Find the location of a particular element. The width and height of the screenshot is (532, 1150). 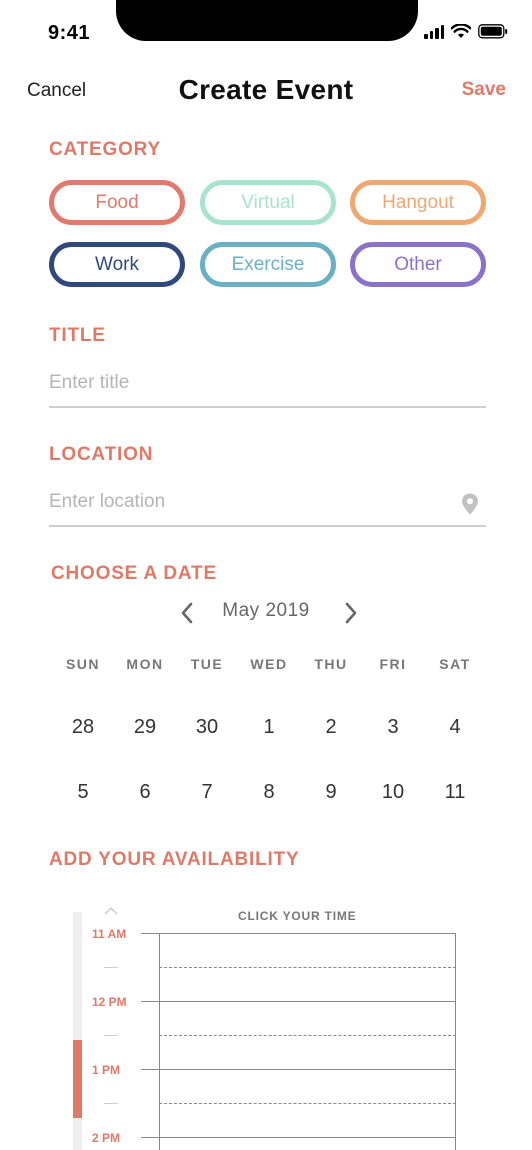

nav-bar: Cancel Create Event Save is located at coordinates (266, 92).